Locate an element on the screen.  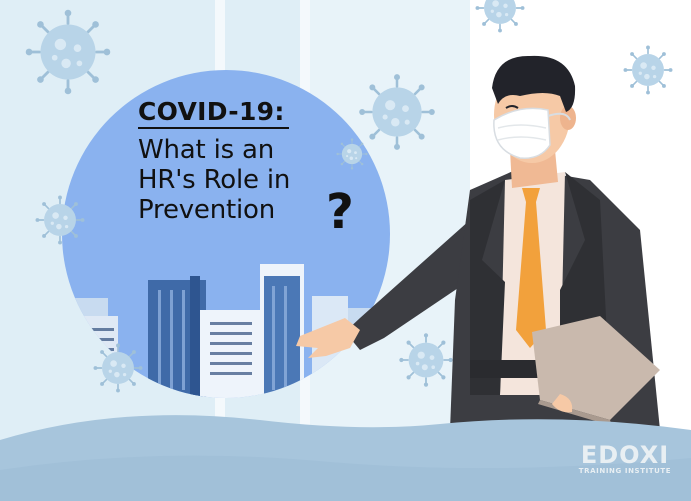
logo-text: EDOXI is located at coordinates (625, 455).